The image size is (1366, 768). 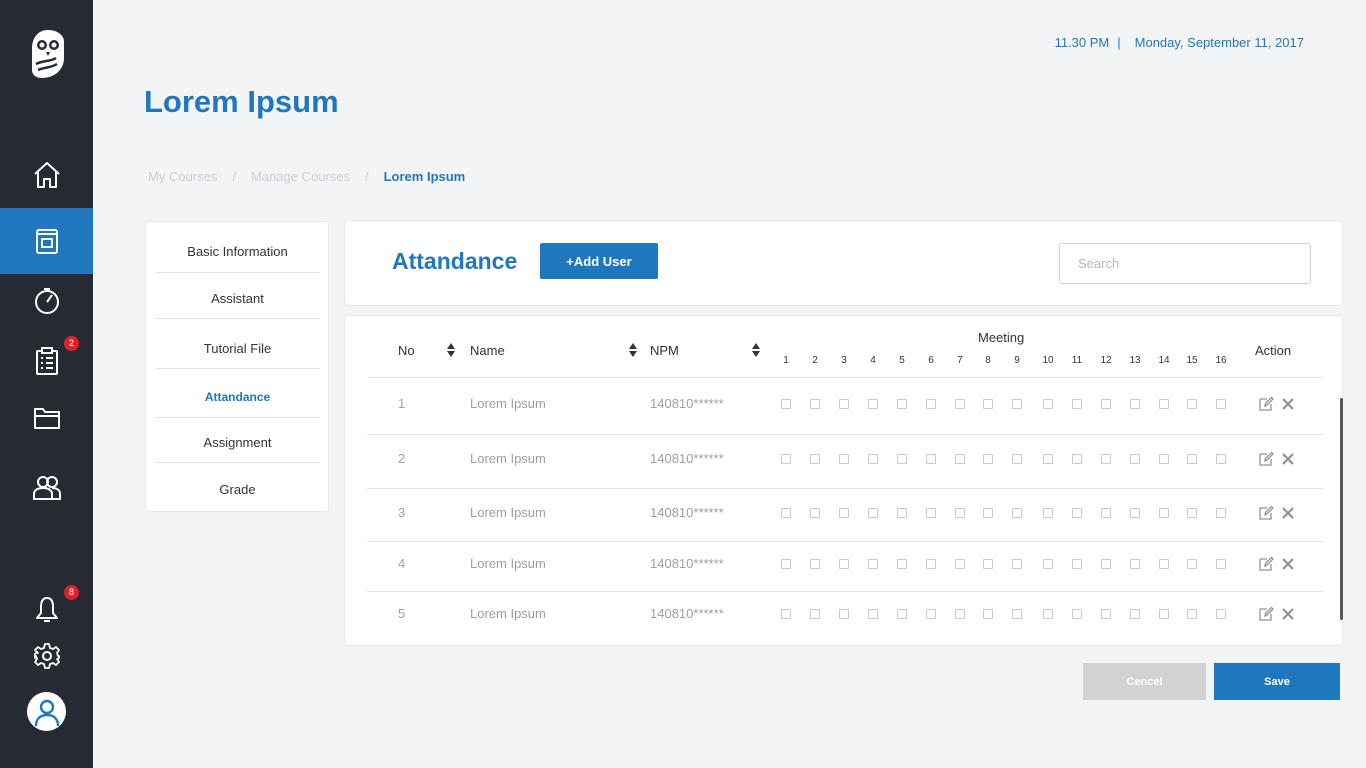 I want to click on nav-timer, so click(x=46, y=301).